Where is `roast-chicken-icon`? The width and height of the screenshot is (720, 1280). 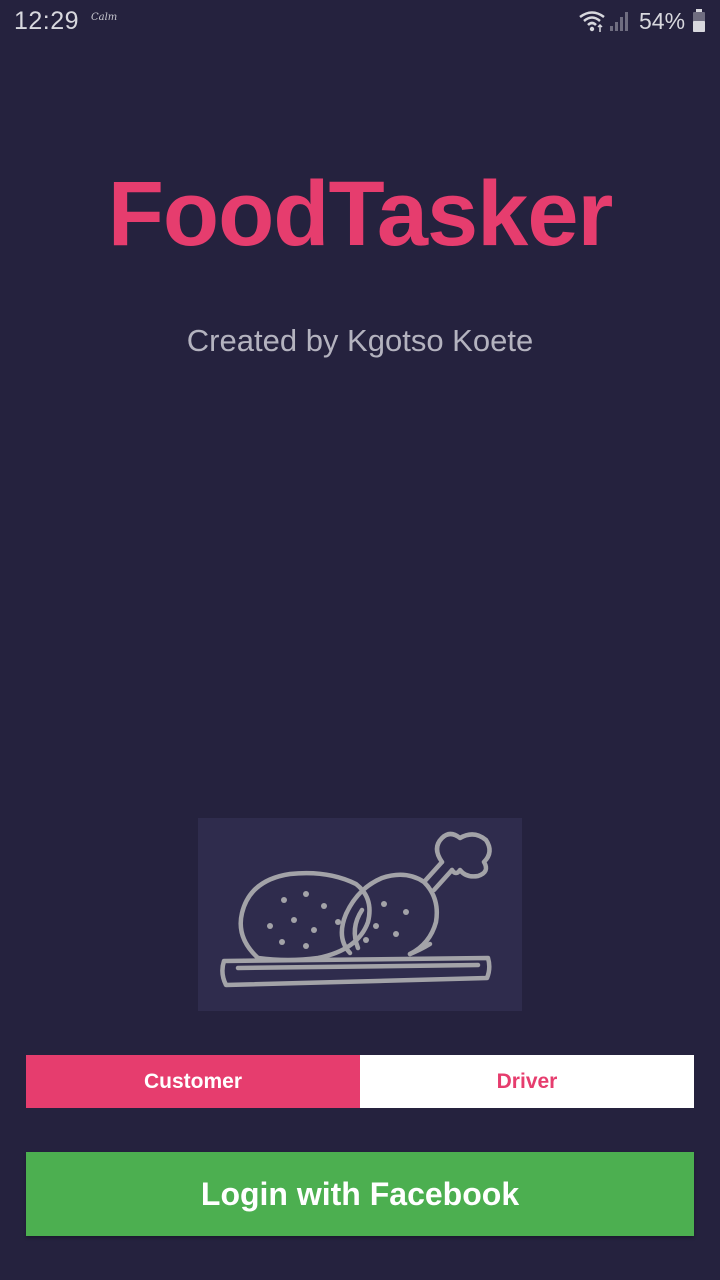 roast-chicken-icon is located at coordinates (360, 914).